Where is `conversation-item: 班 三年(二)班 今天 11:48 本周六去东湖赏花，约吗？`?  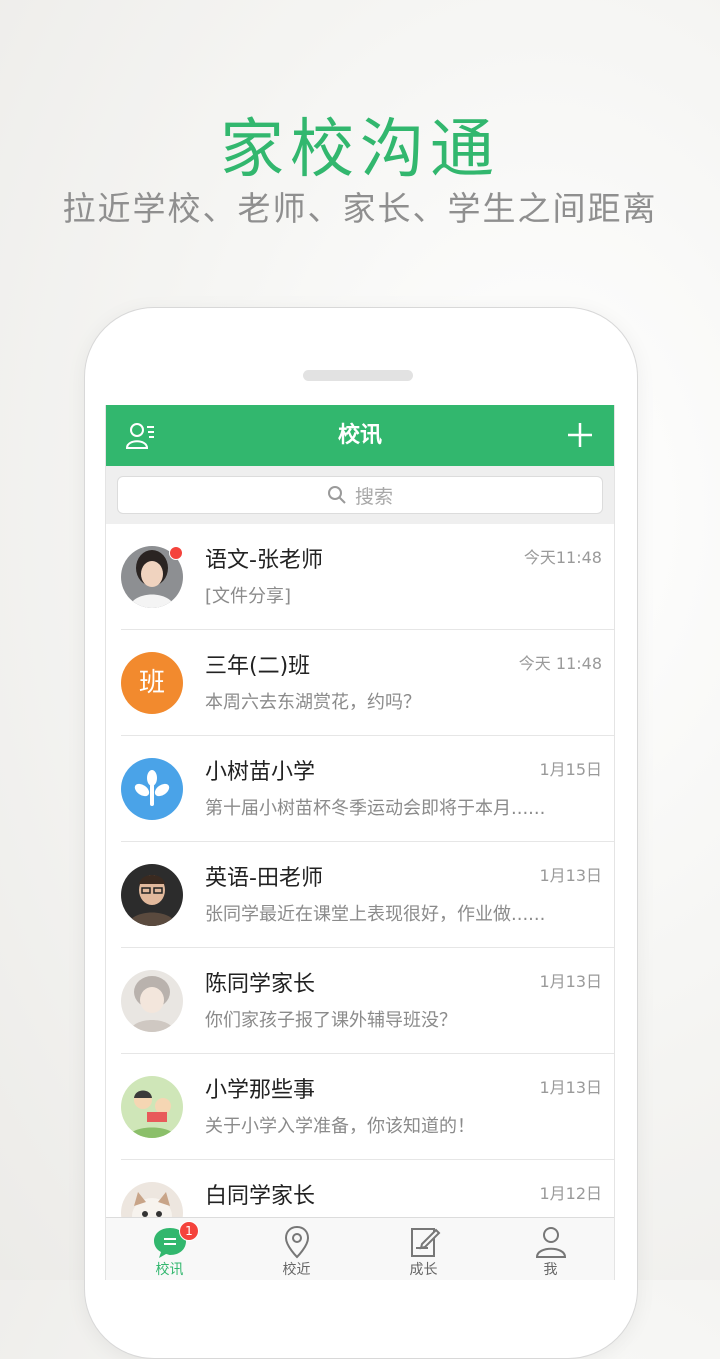 conversation-item: 班 三年(二)班 今天 11:48 本周六去东湖赏花，约吗？ is located at coordinates (367, 683).